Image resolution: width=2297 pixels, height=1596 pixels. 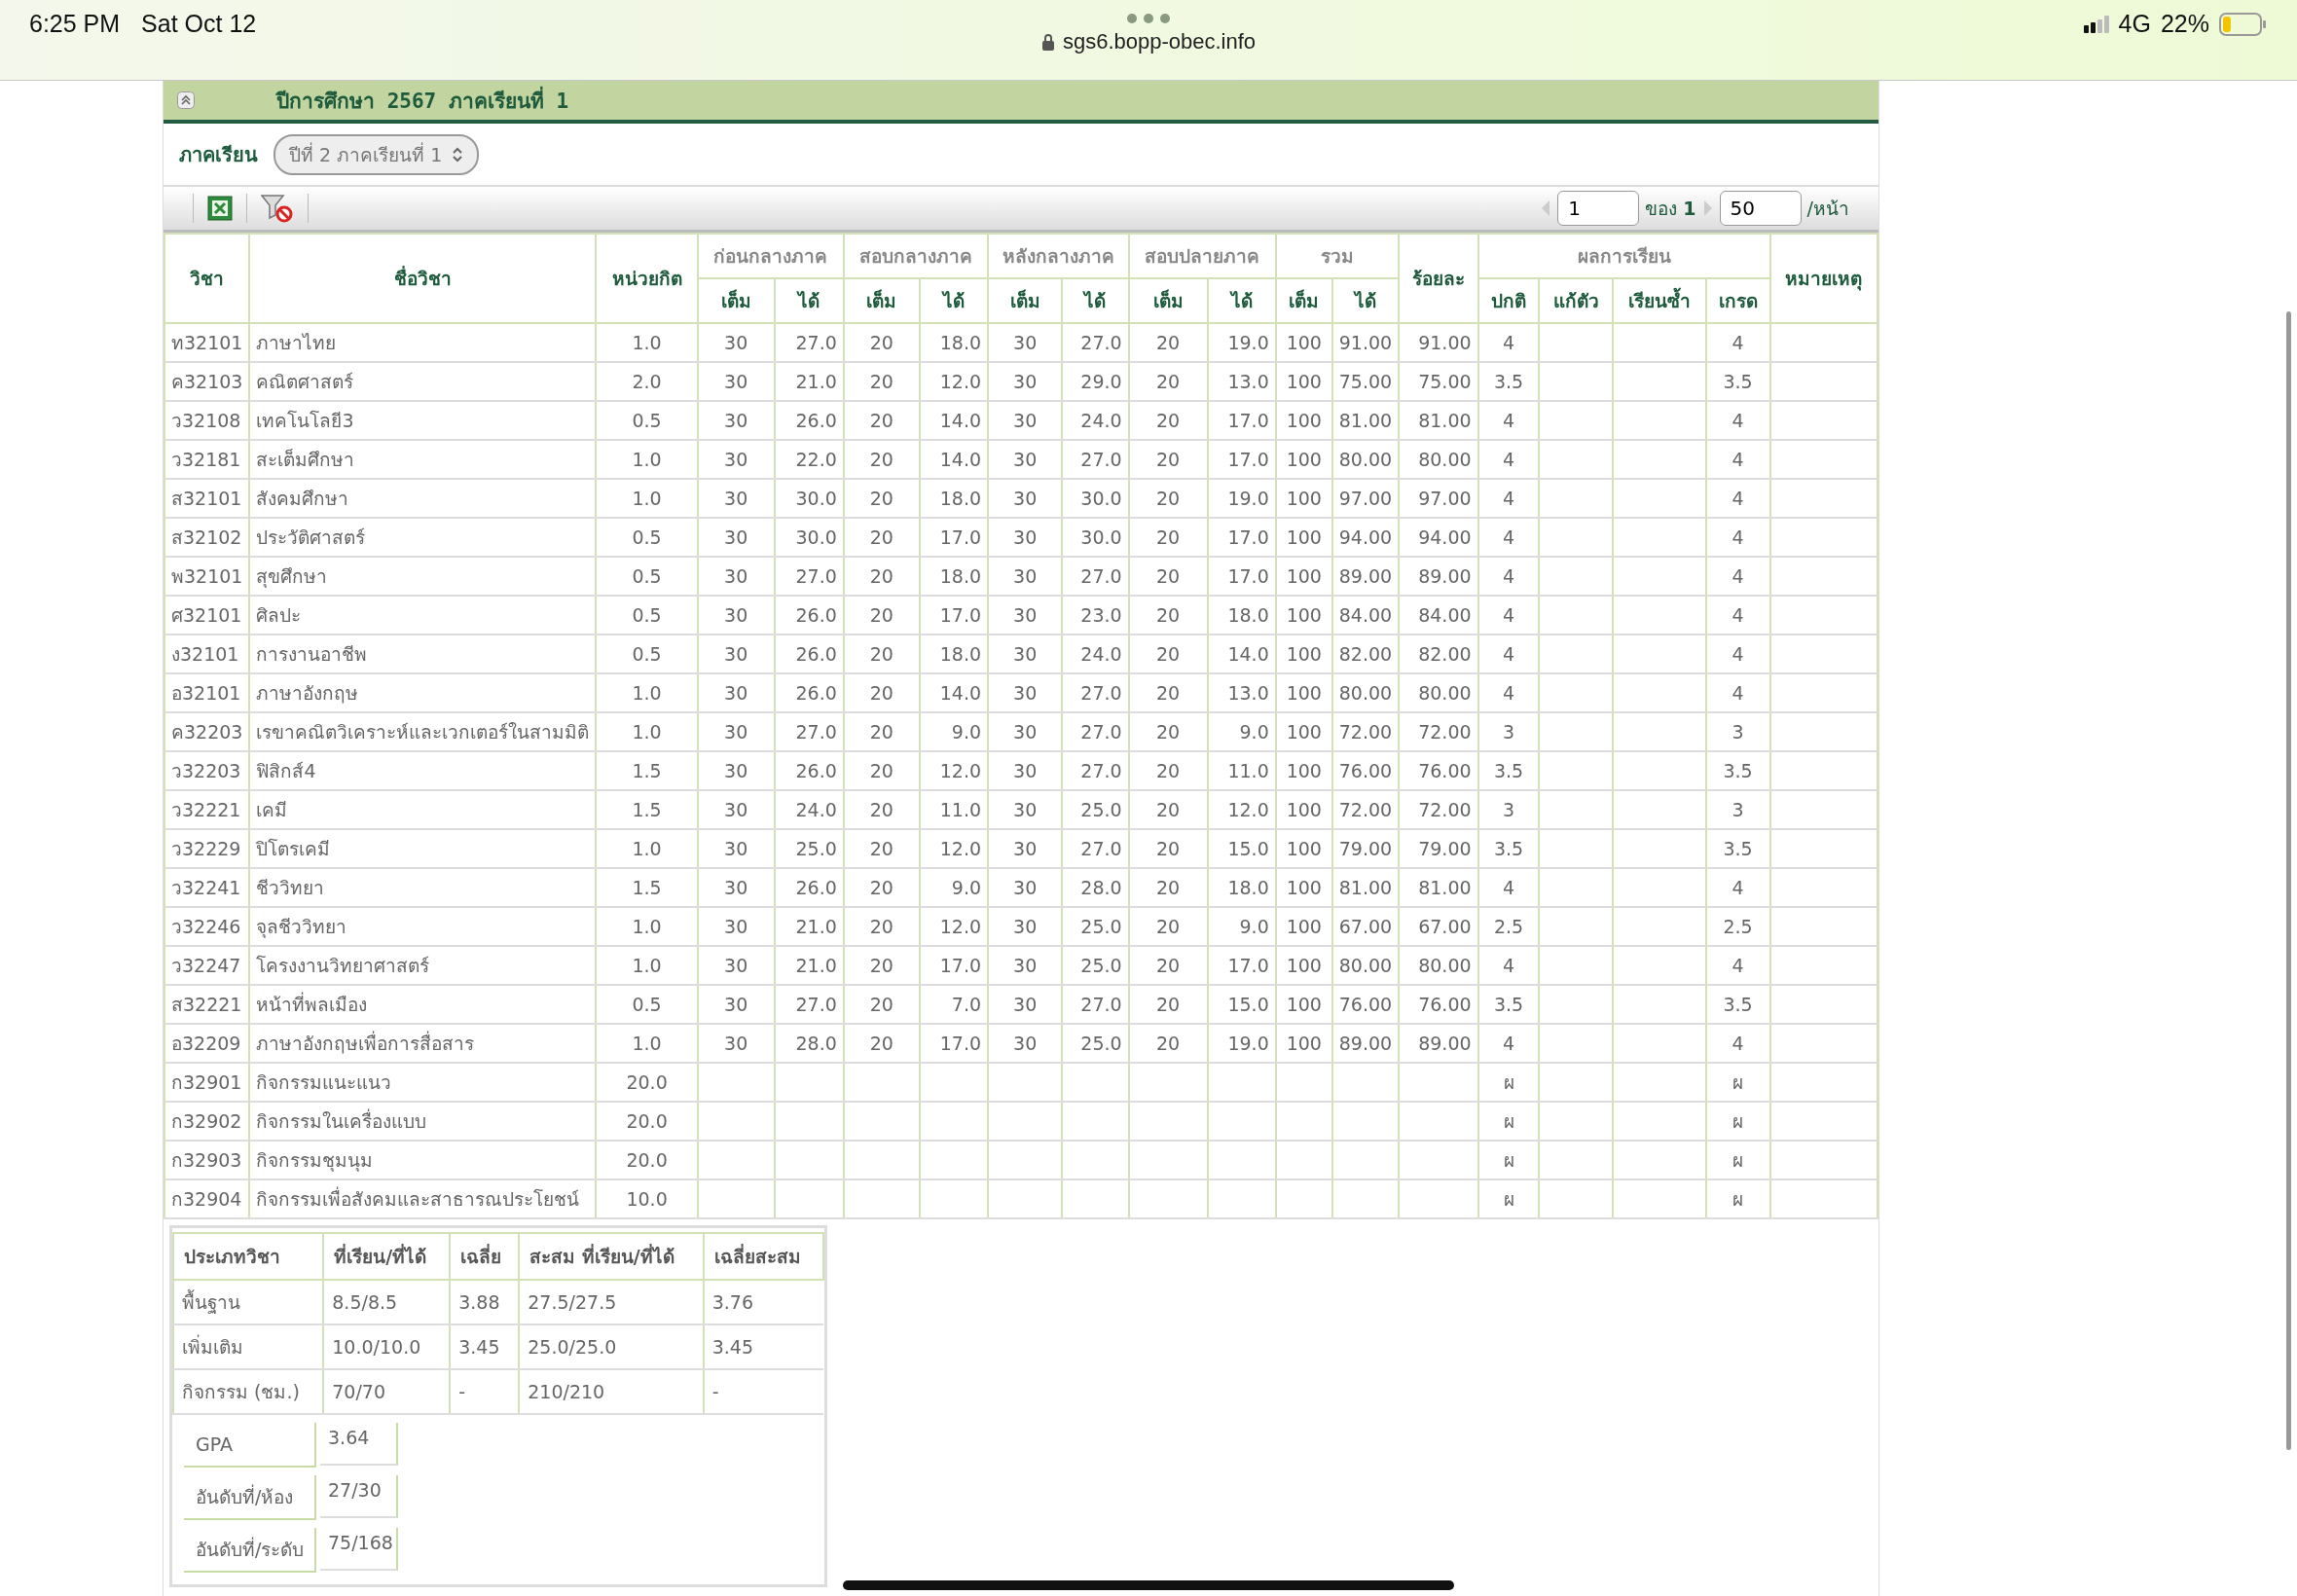 I want to click on column-header: ปกติ, so click(x=1508, y=300).